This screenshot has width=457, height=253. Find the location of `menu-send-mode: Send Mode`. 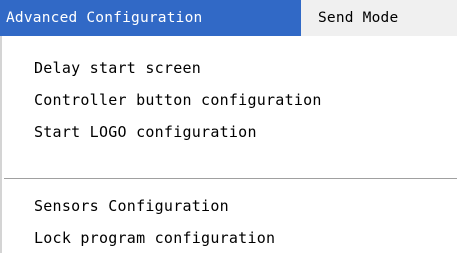

menu-send-mode: Send Mode is located at coordinates (379, 18).